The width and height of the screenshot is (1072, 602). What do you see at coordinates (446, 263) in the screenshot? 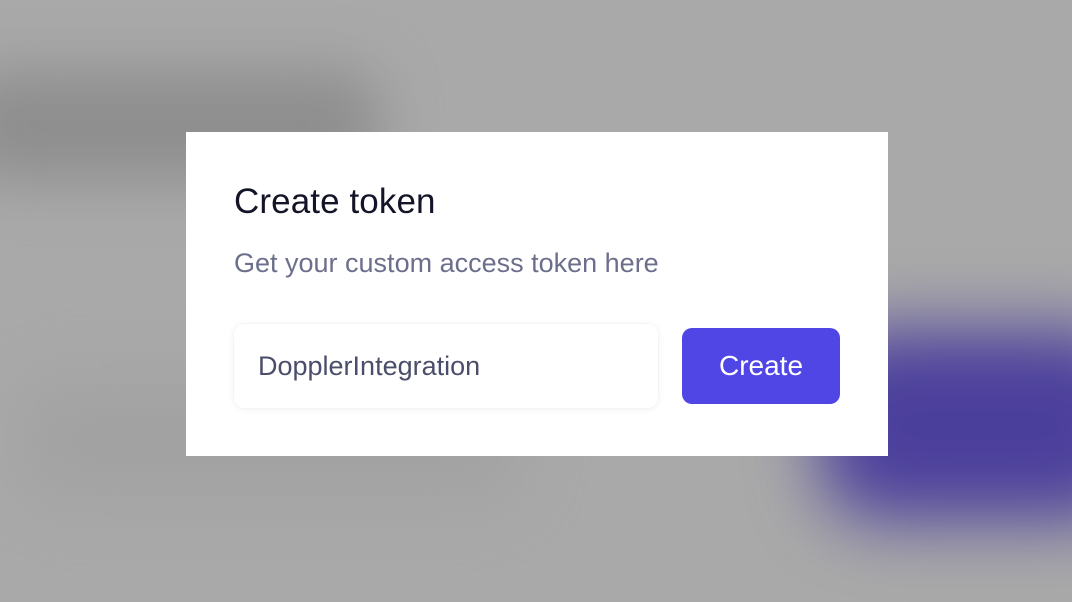
I see `dialog-subtitle: Get your custom access token here` at bounding box center [446, 263].